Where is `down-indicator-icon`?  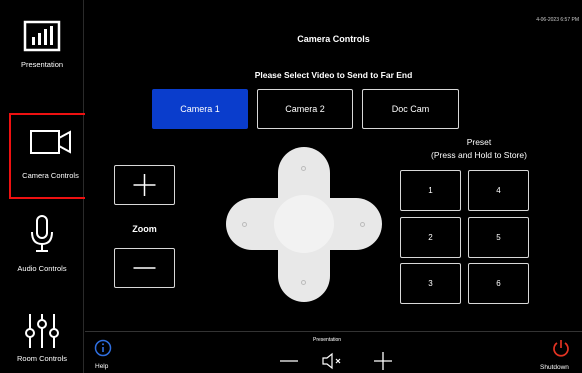 down-indicator-icon is located at coordinates (303, 282).